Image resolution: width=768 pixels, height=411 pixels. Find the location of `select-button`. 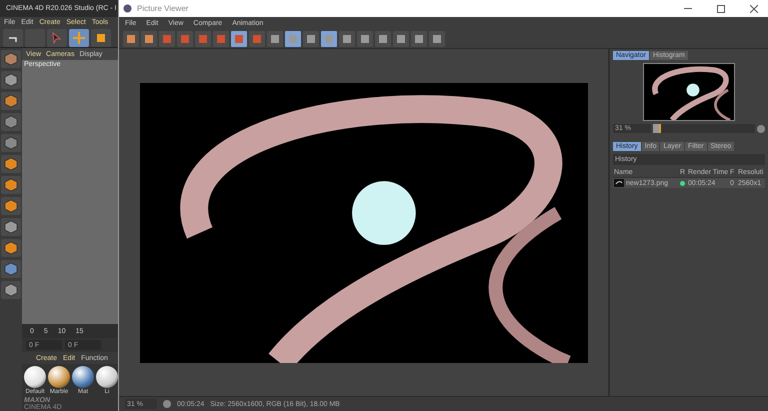

select-button is located at coordinates (57, 38).